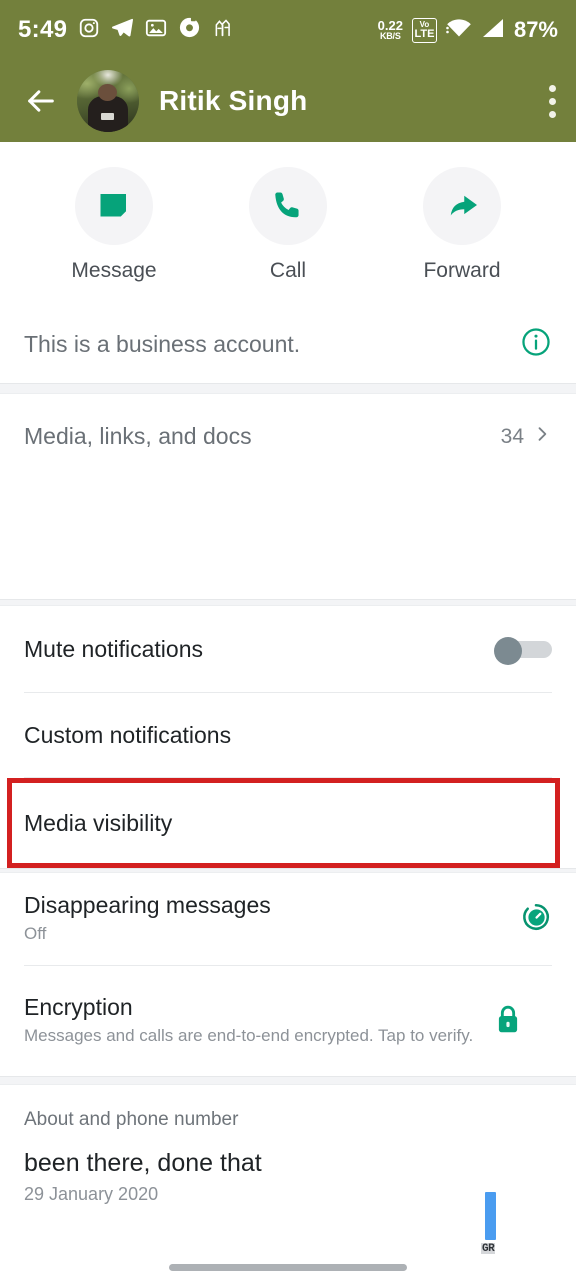 This screenshot has height=1280, width=576. What do you see at coordinates (113, 648) in the screenshot?
I see `mute-notifications-label: Mute notifications` at bounding box center [113, 648].